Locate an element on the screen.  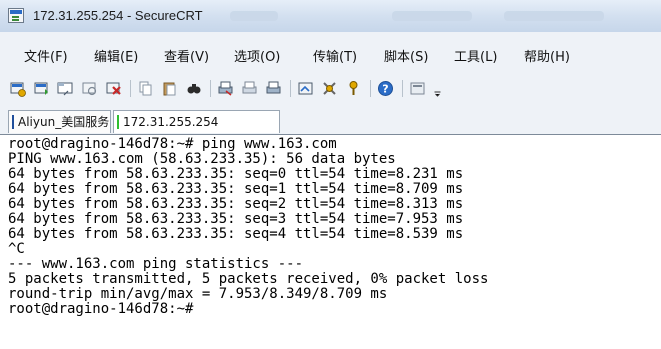
printer-setup-button is located at coordinates (273, 88).